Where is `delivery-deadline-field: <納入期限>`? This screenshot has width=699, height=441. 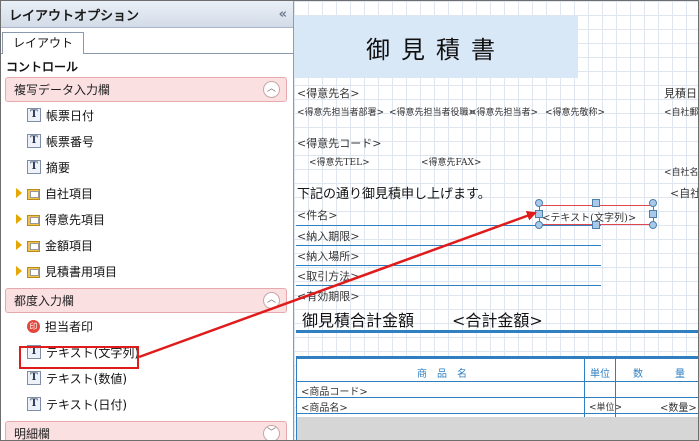 delivery-deadline-field: <納入期限> is located at coordinates (328, 236).